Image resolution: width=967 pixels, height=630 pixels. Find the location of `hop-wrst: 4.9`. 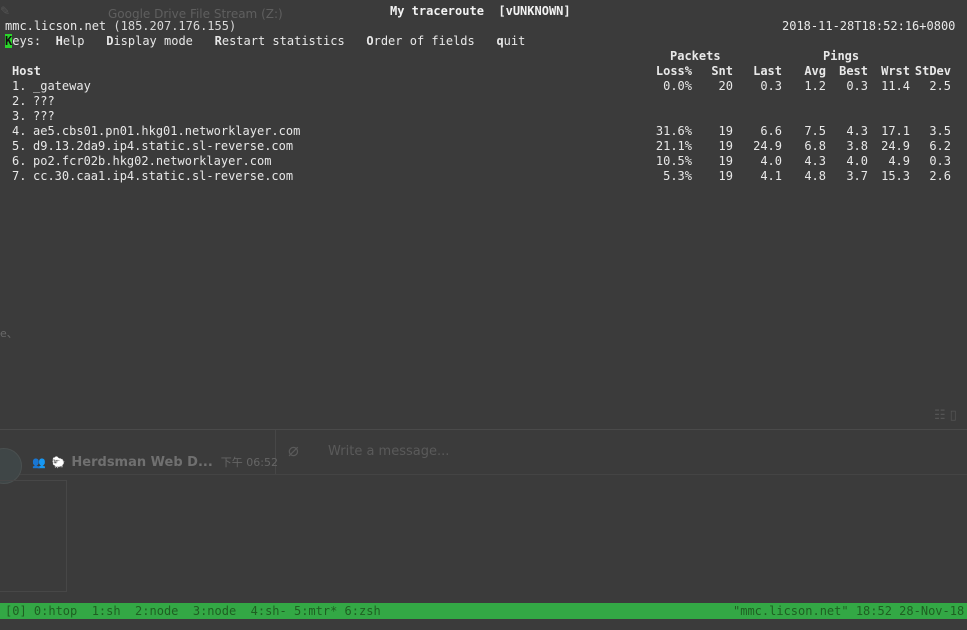

hop-wrst: 4.9 is located at coordinates (899, 161).